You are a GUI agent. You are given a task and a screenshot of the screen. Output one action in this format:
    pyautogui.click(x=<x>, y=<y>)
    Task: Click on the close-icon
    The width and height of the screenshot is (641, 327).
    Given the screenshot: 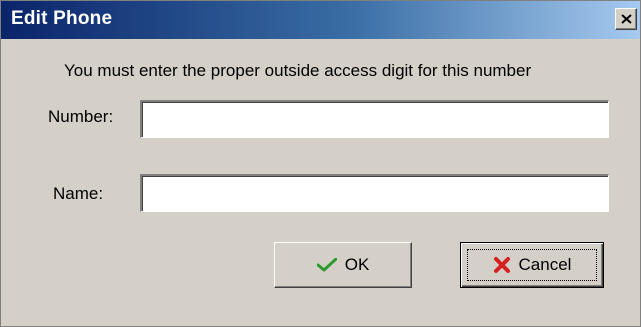 What is the action you would take?
    pyautogui.click(x=626, y=19)
    